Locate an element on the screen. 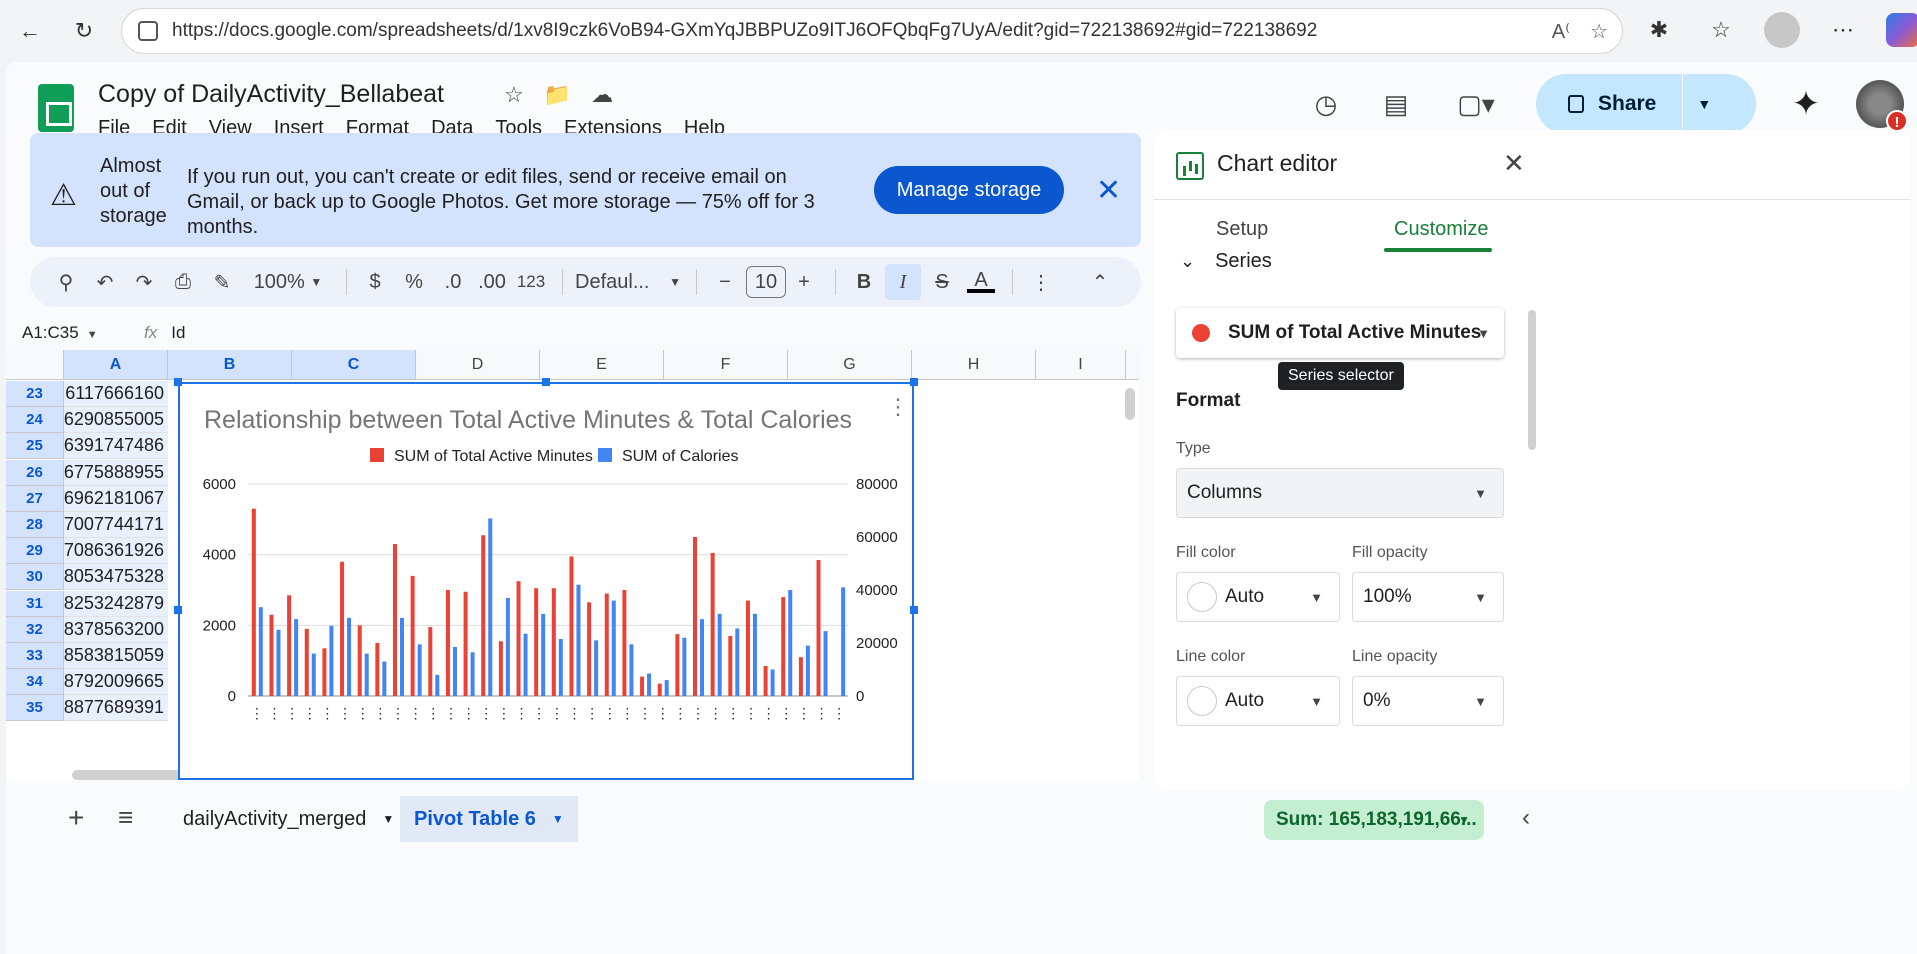 The width and height of the screenshot is (1917, 954). more-toolbar-icon: ⋮ is located at coordinates (1041, 282).